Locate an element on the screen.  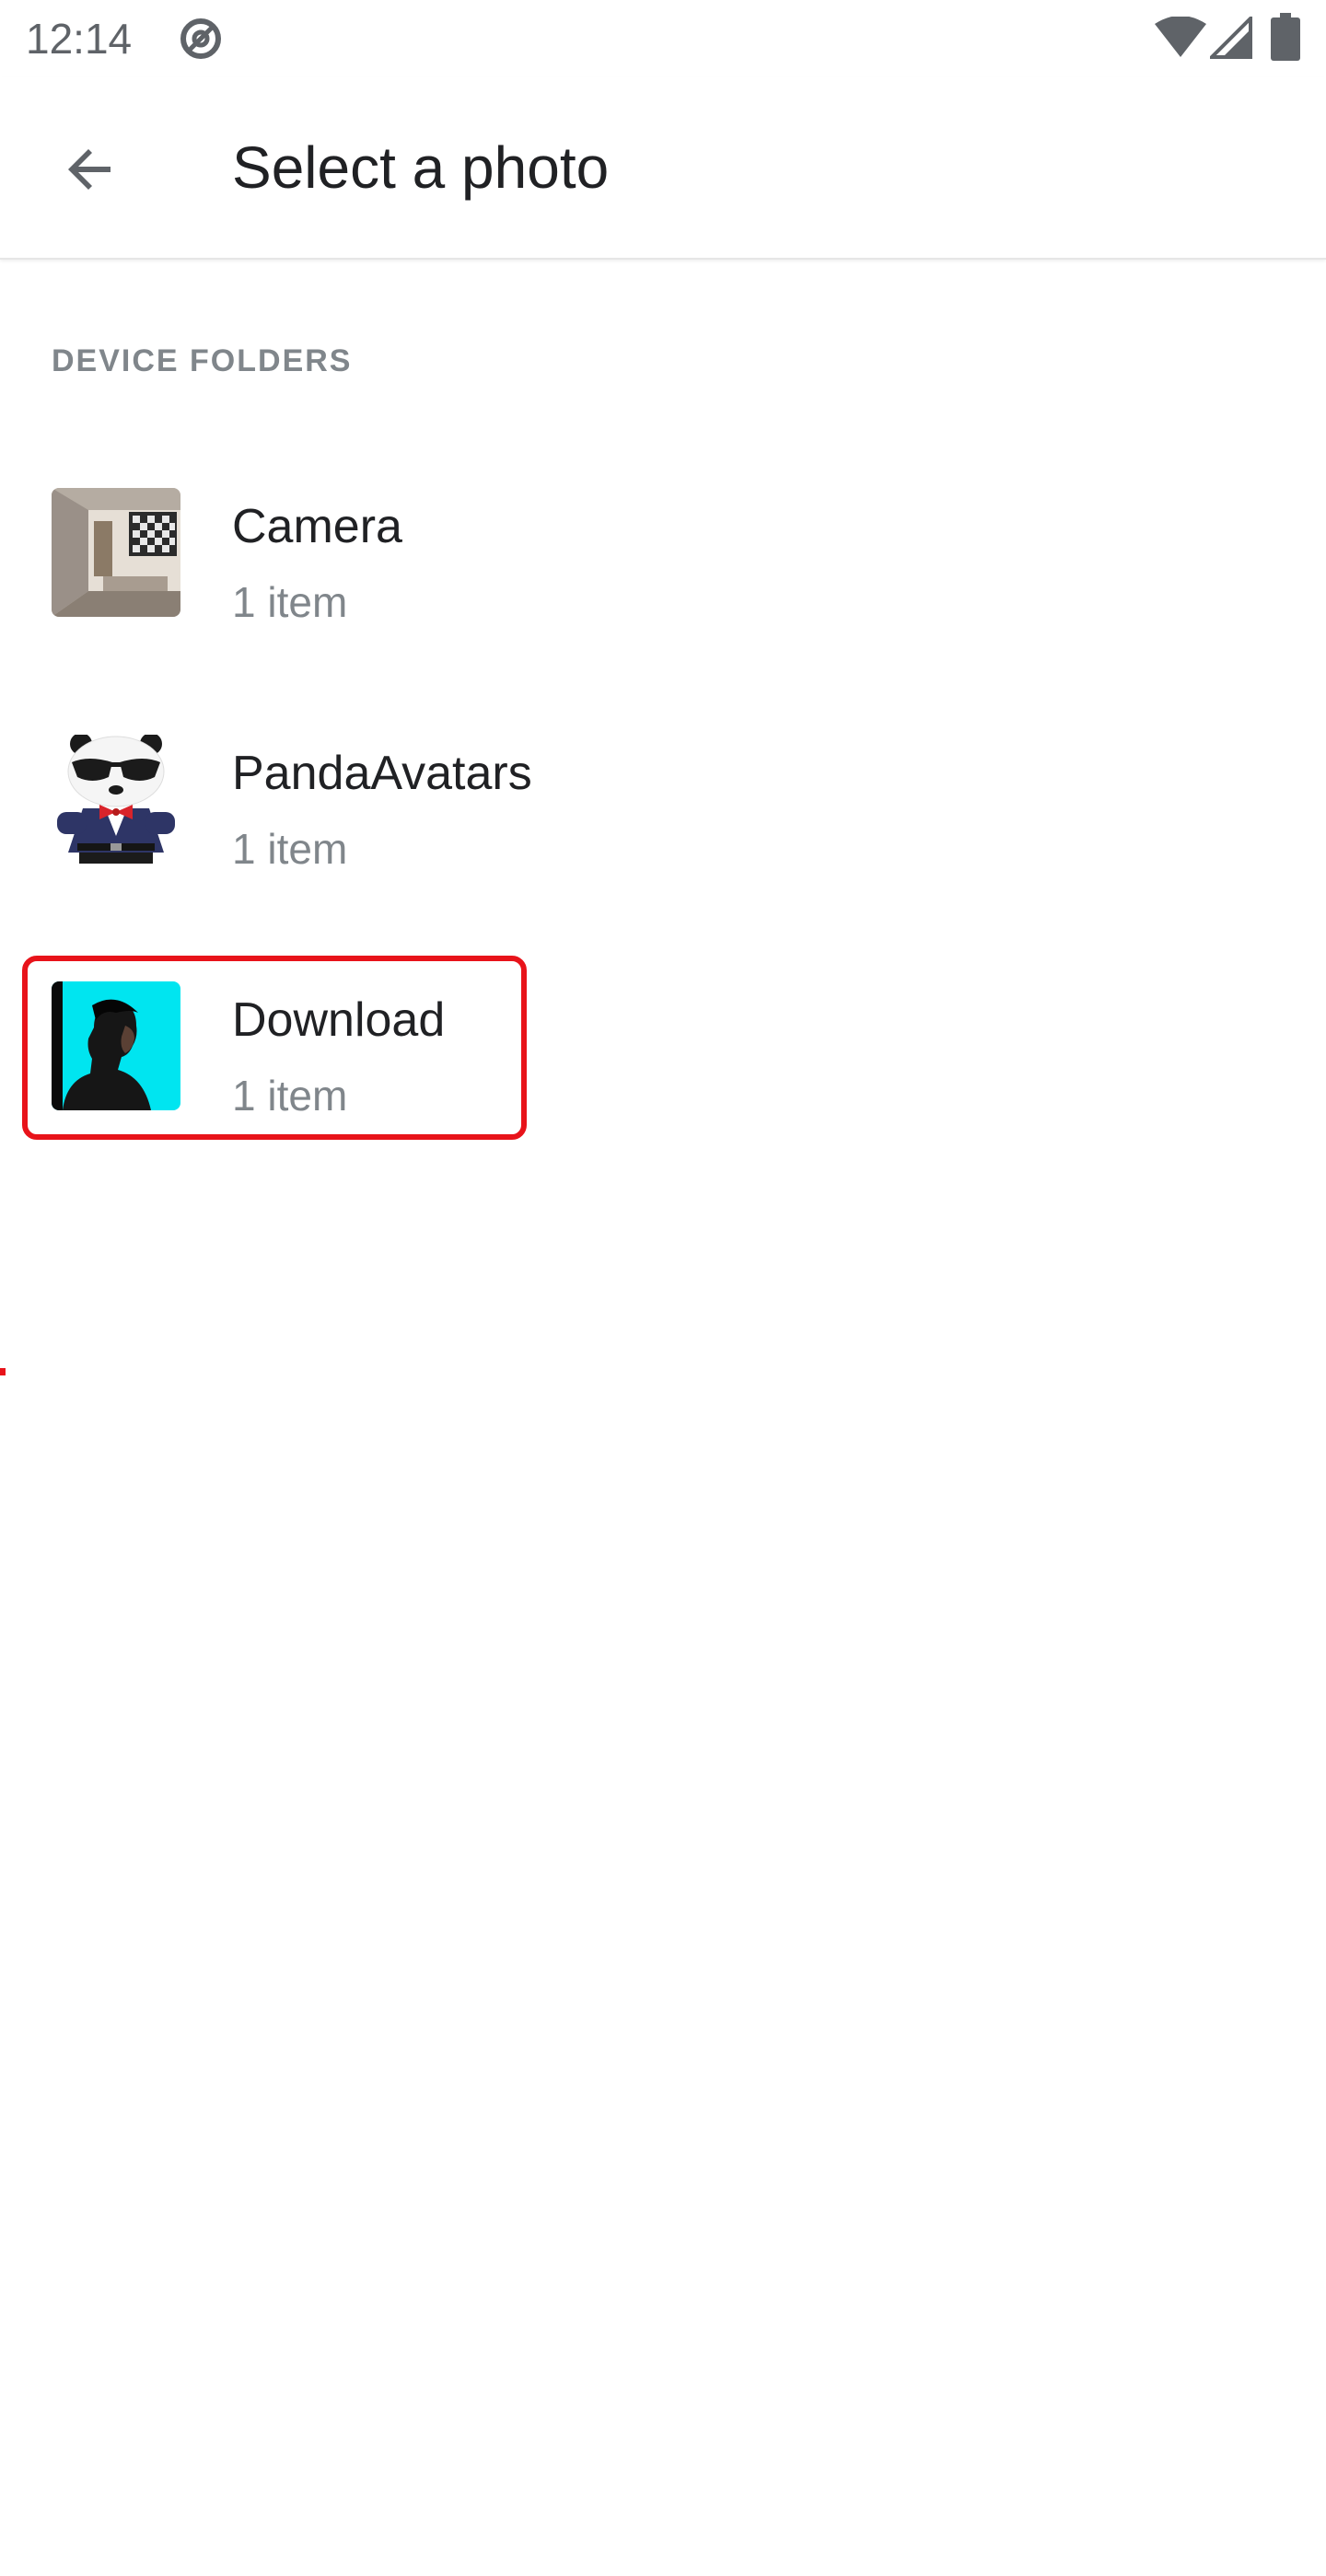
arrow-back-icon is located at coordinates (89, 169).